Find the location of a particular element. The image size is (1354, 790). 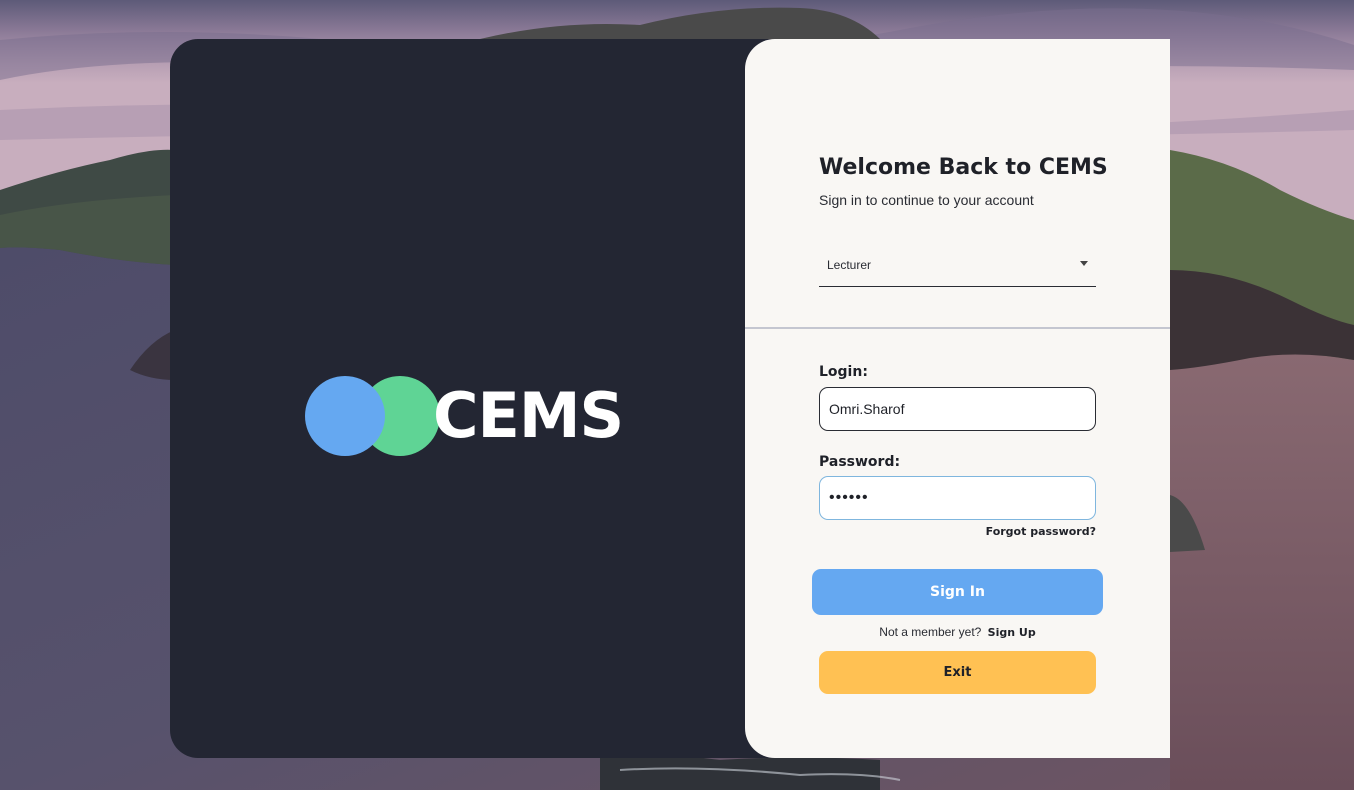

login-label: Login: is located at coordinates (843, 372).